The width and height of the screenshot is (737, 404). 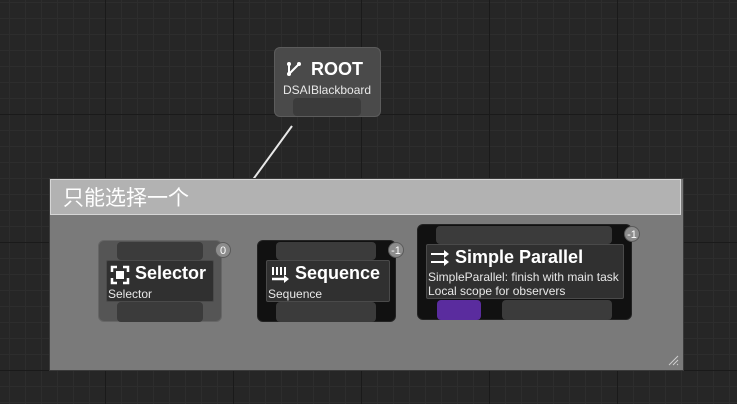 What do you see at coordinates (440, 258) in the screenshot?
I see `parallel-arrows-icon` at bounding box center [440, 258].